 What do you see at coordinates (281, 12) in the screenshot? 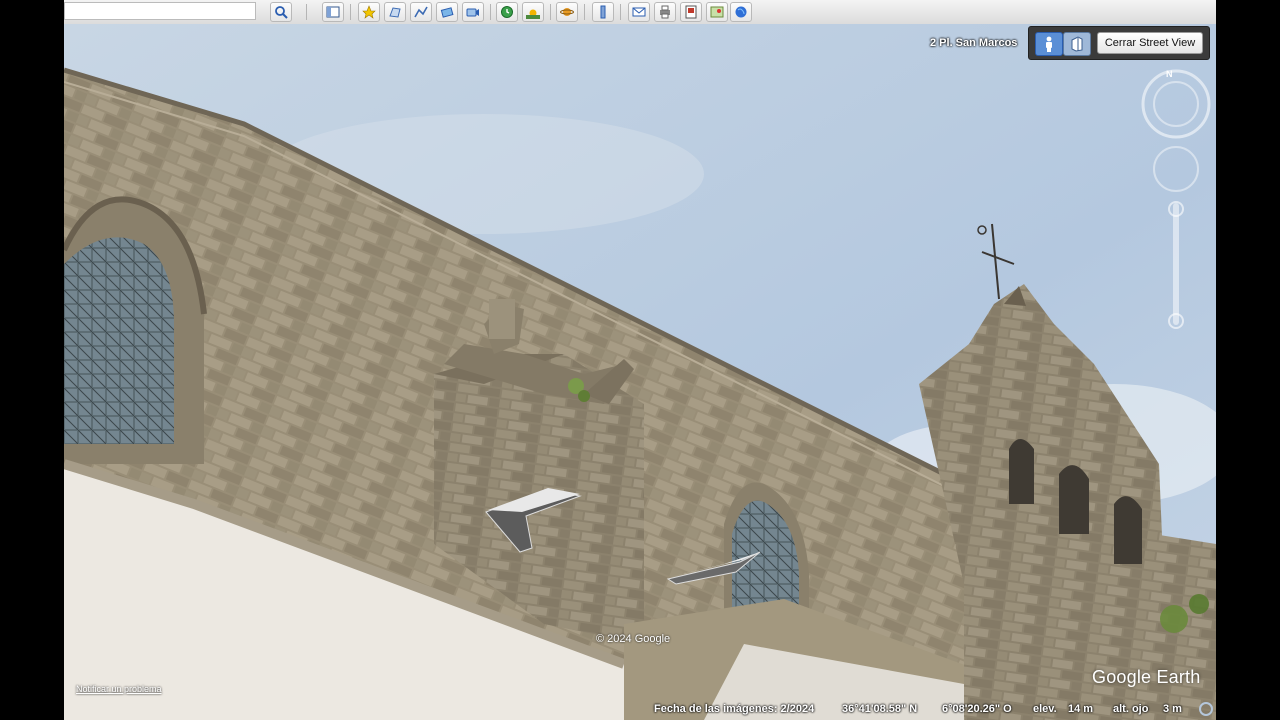
I see `search-icon` at bounding box center [281, 12].